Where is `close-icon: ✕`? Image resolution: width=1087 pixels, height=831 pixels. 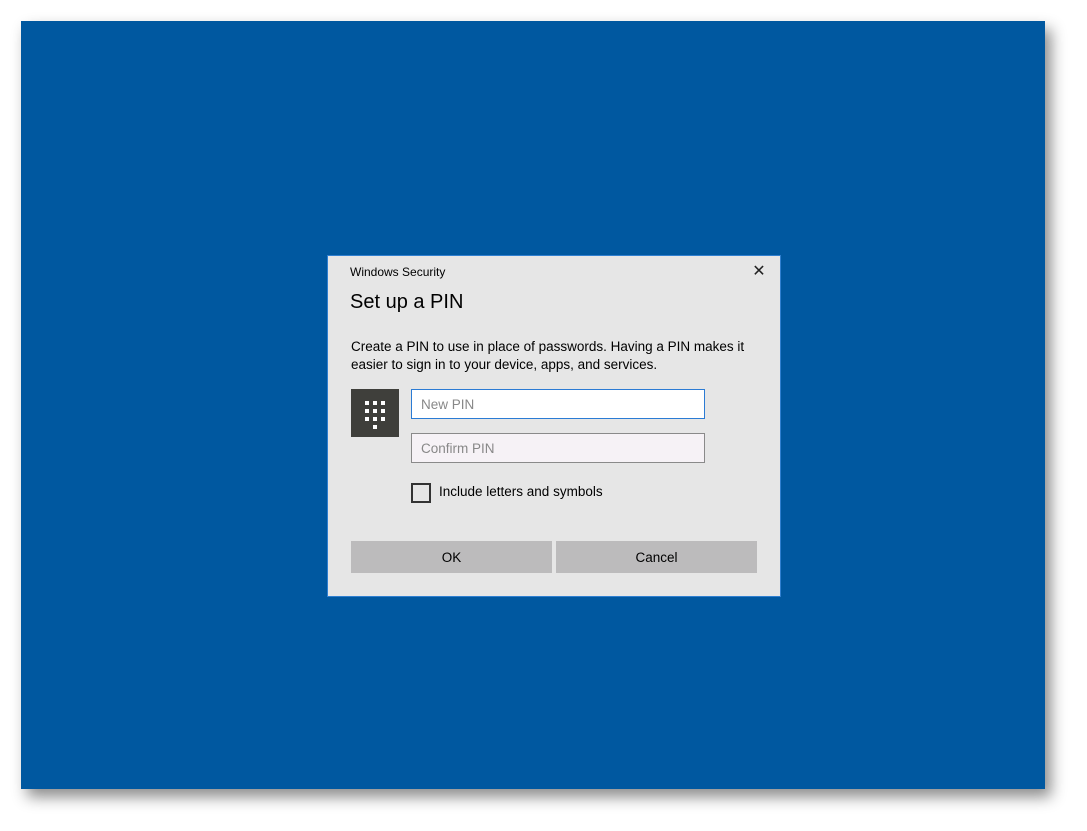
close-icon: ✕ is located at coordinates (759, 272).